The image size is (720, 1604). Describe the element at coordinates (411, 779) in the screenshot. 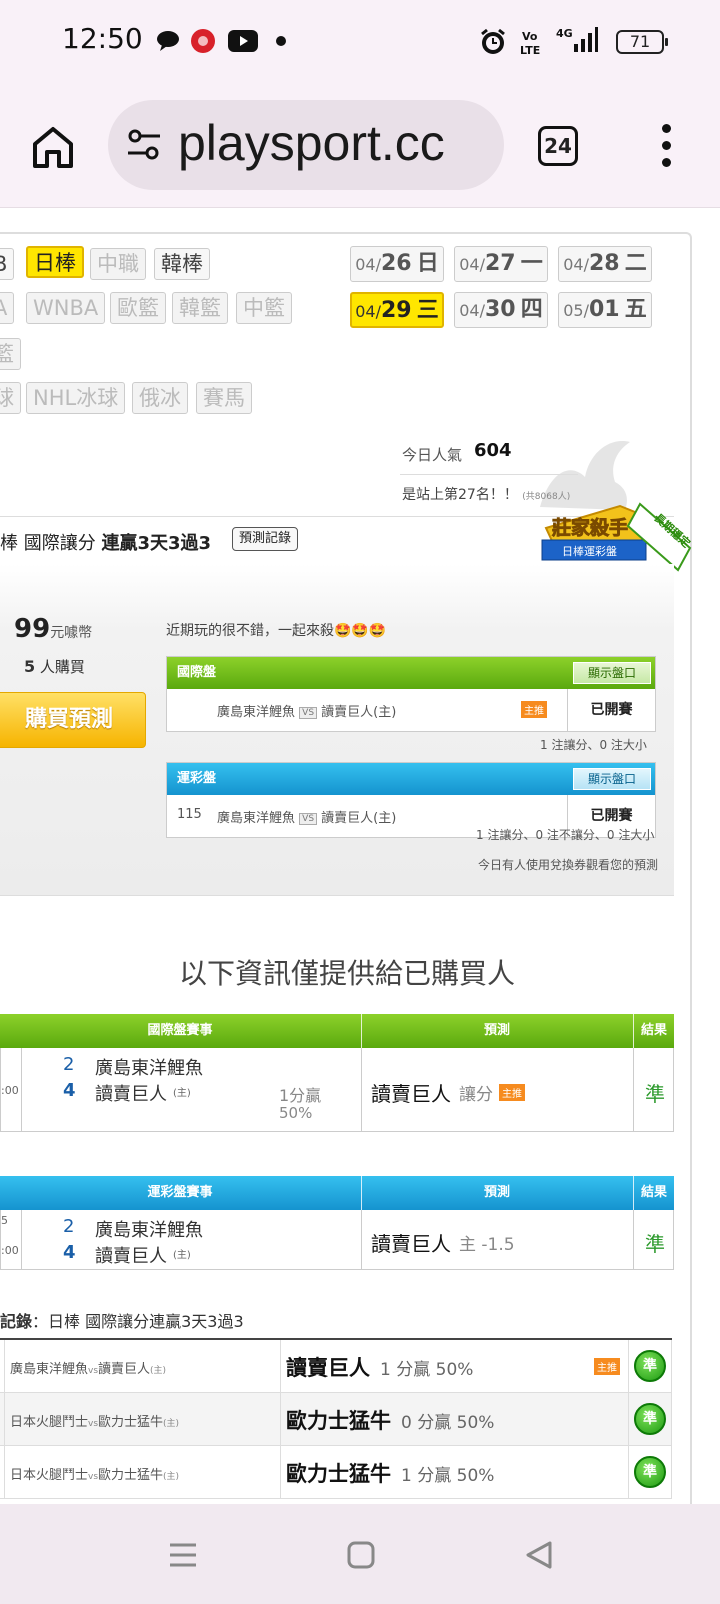

I see `board-header: 運彩盤 顯示盤口` at that location.